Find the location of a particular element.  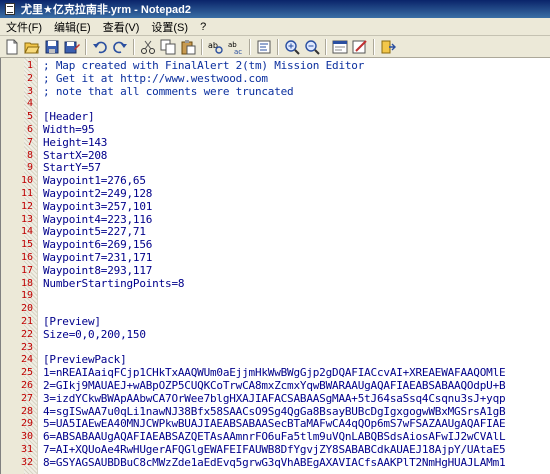

line-text: Size=0,0,200,150 is located at coordinates (94, 334).